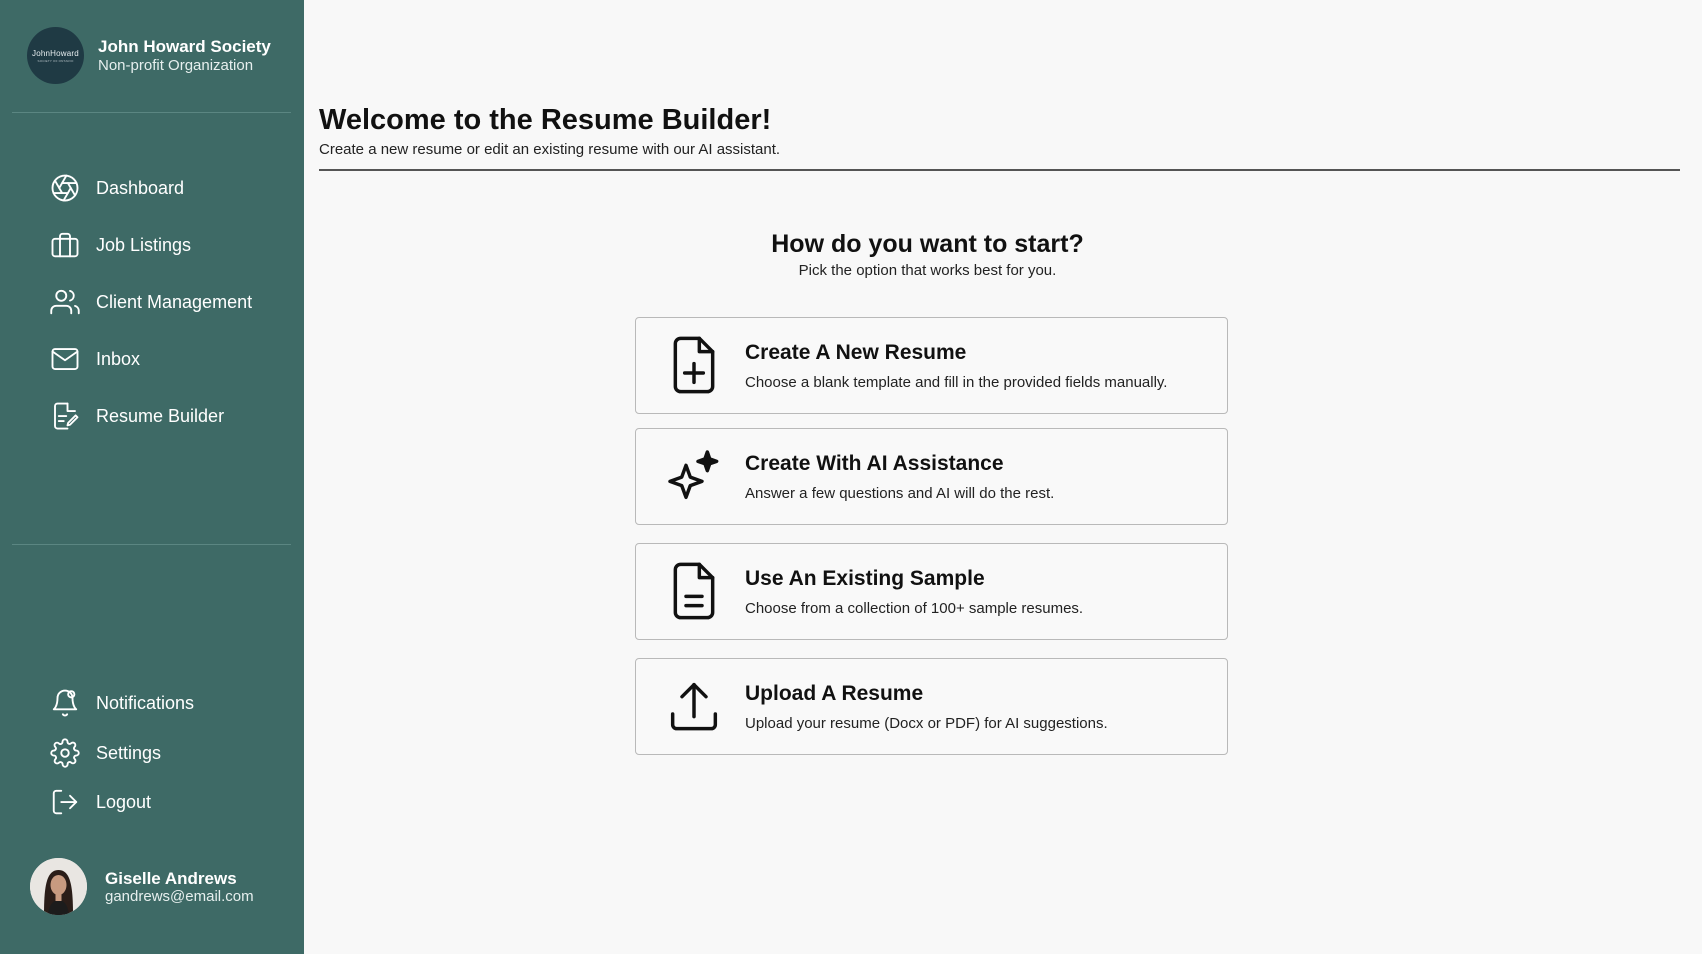 Image resolution: width=1702 pixels, height=954 pixels. Describe the element at coordinates (545, 120) in the screenshot. I see `page-title: Welcome to the Resume Builder!` at that location.